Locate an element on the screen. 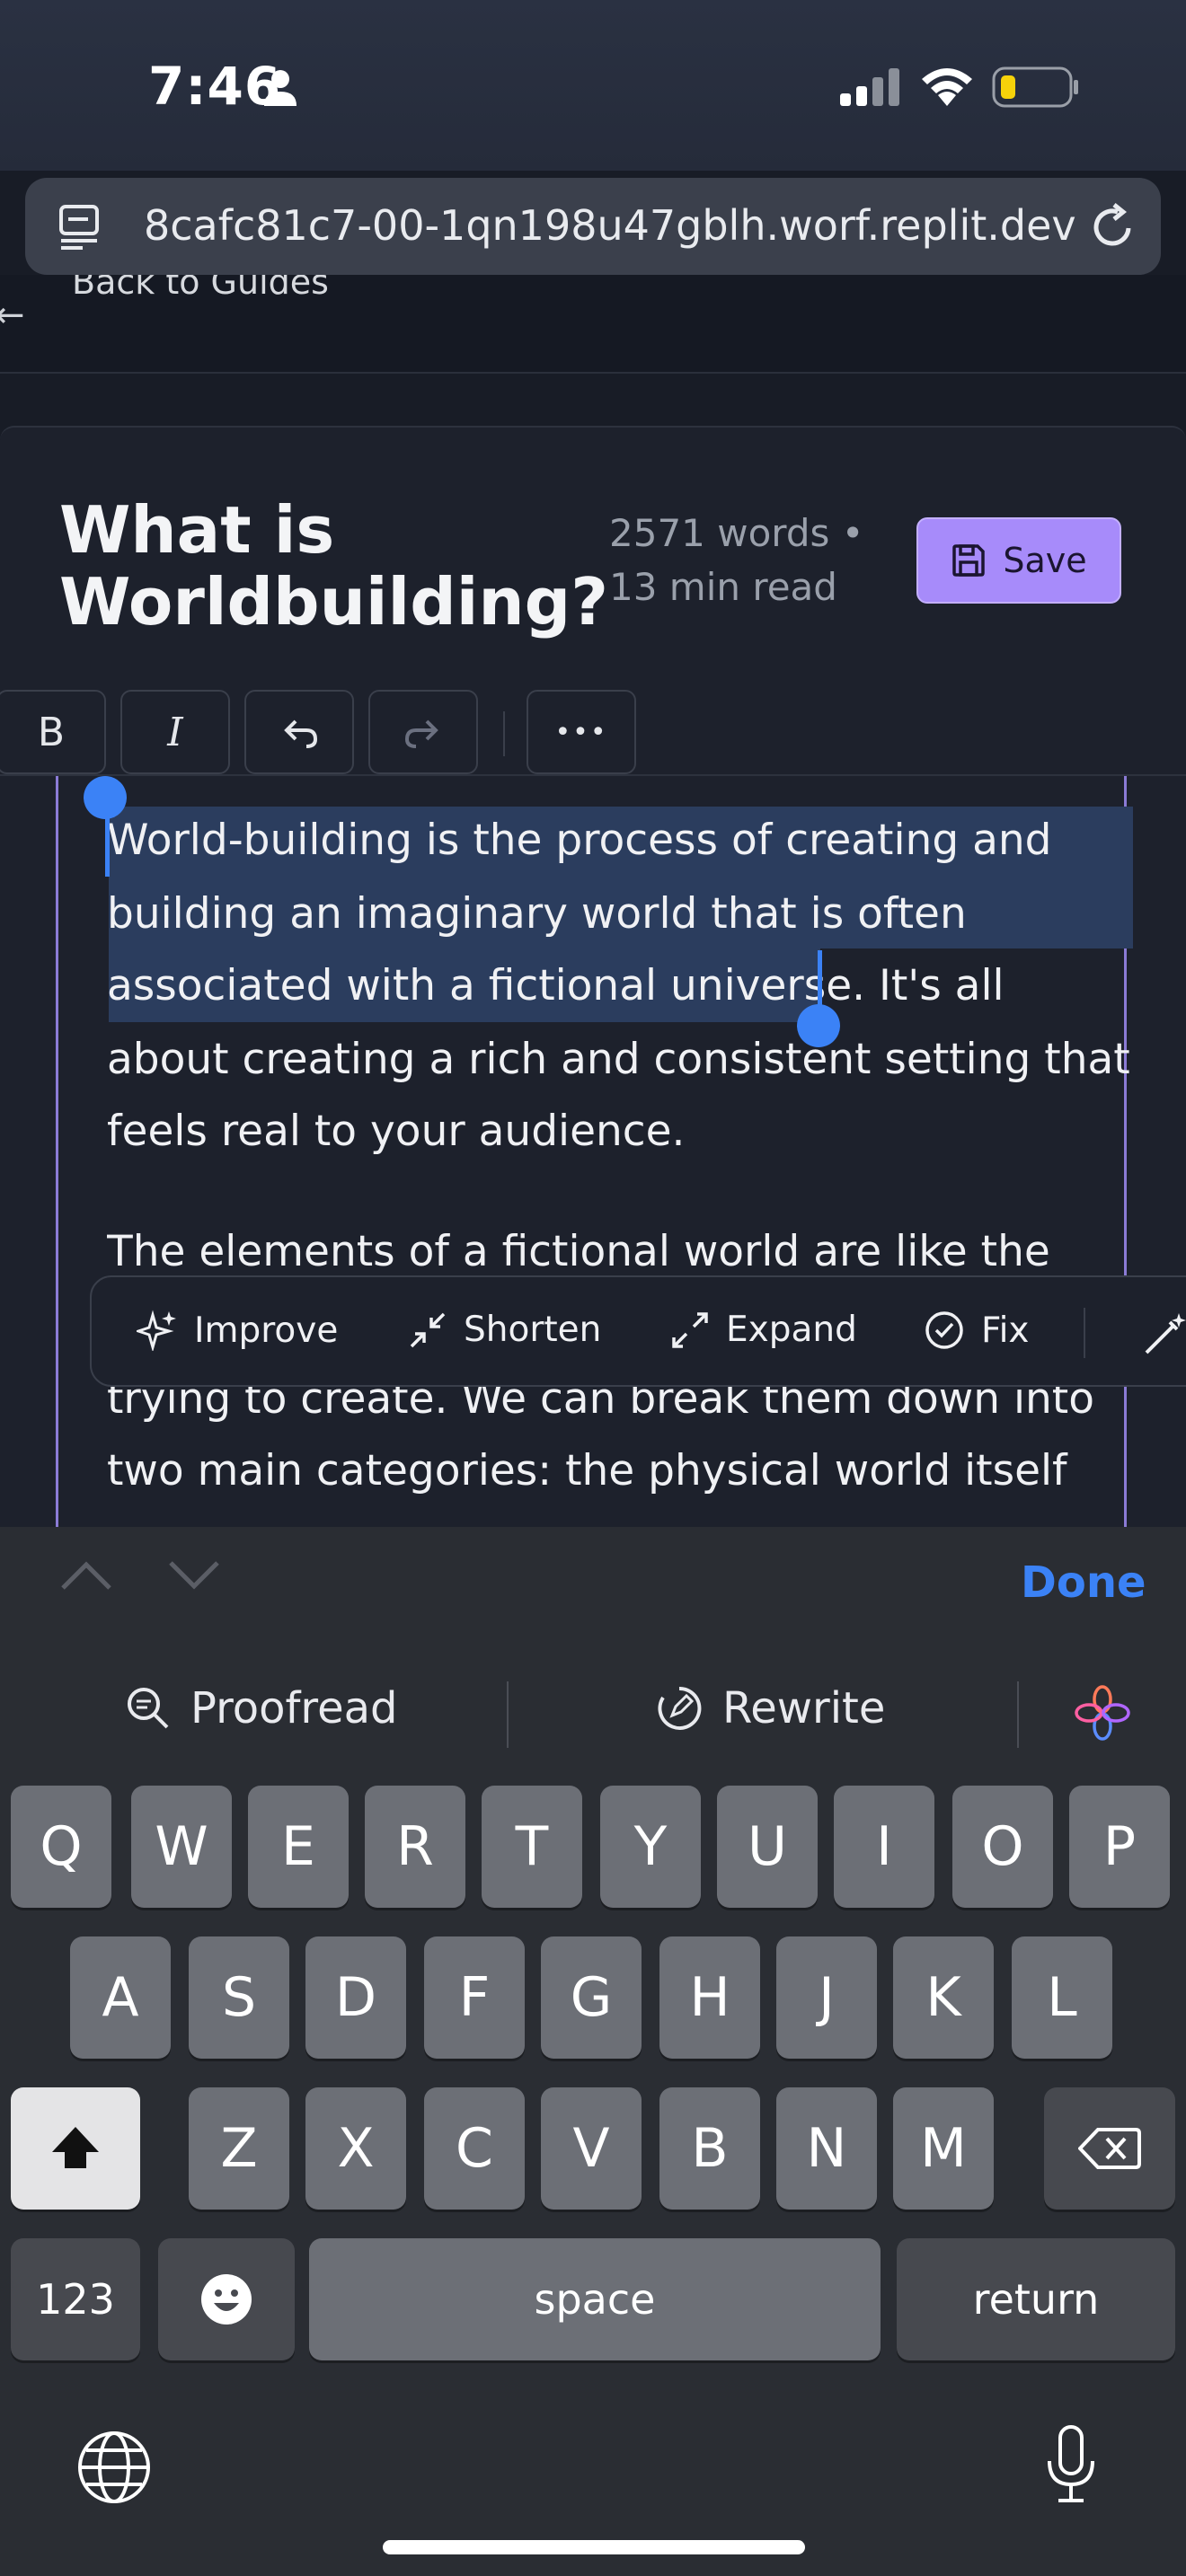  page-title: What is Worldbuilding? is located at coordinates (333, 566).